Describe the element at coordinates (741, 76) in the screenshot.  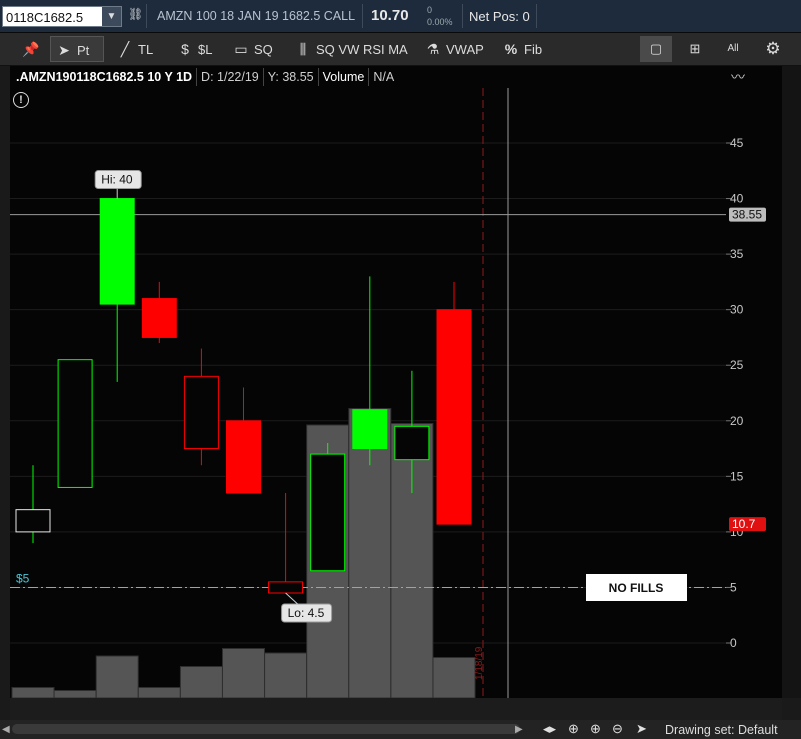
I see `chart-style-icon: 〰` at that location.